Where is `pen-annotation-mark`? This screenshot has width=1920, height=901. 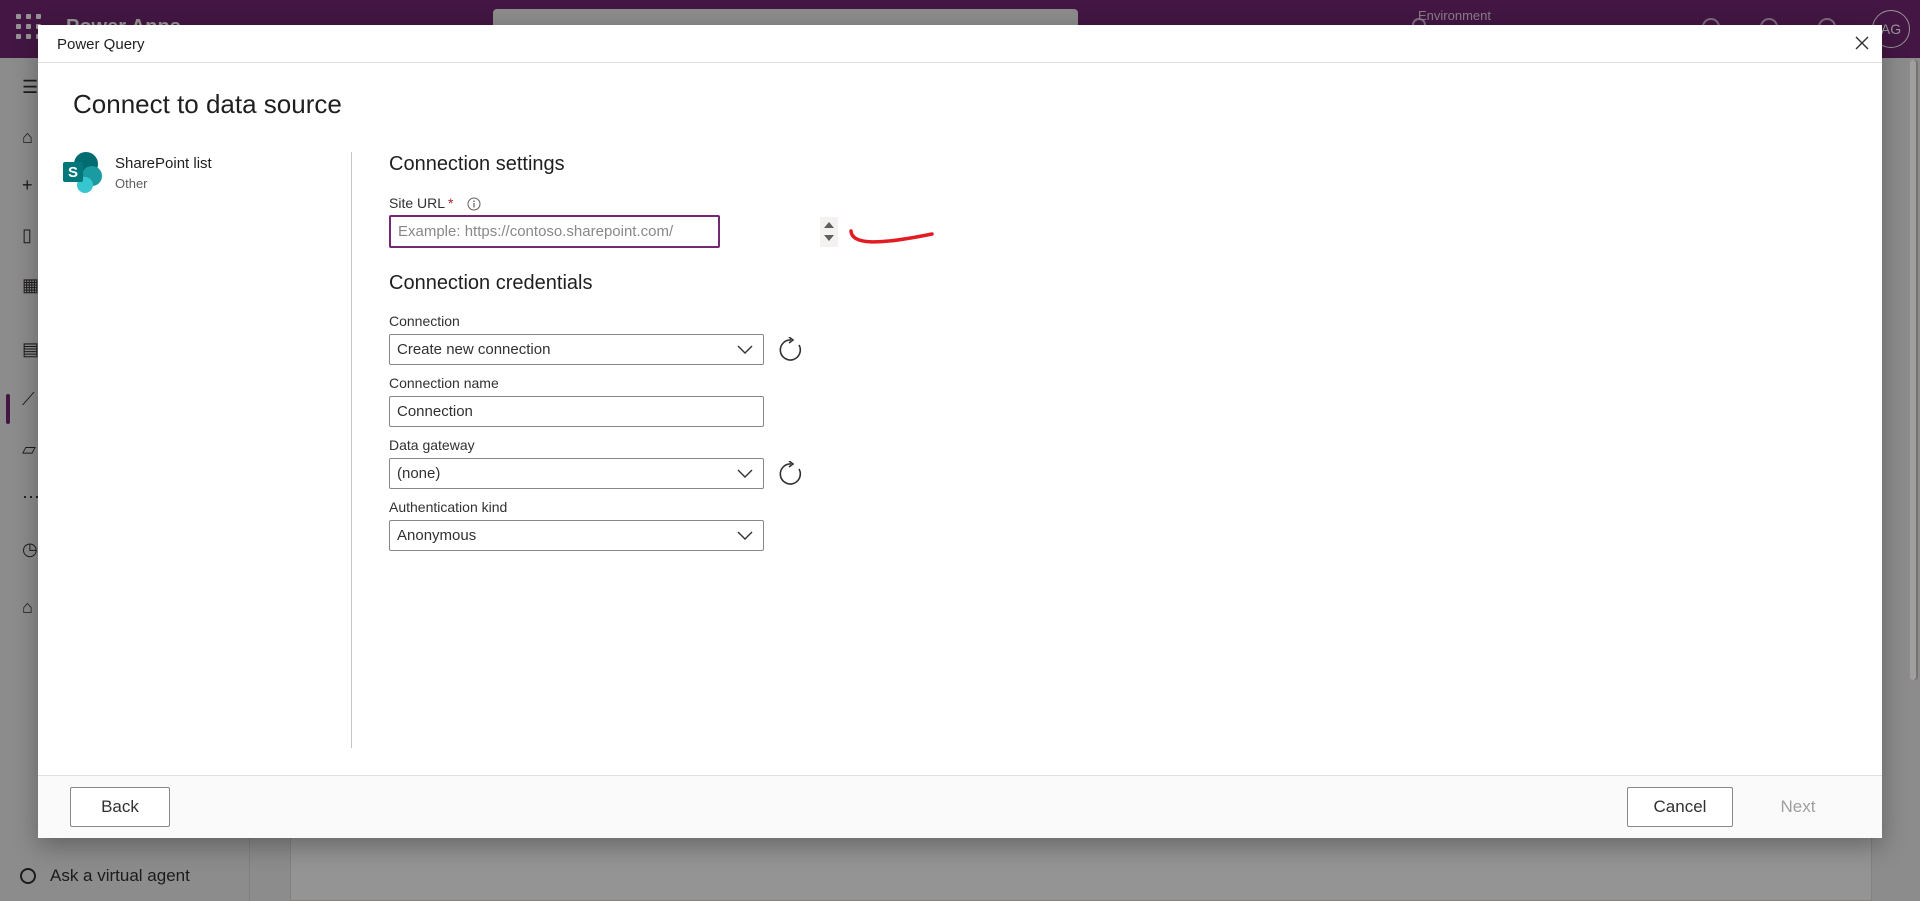 pen-annotation-mark is located at coordinates (891, 236).